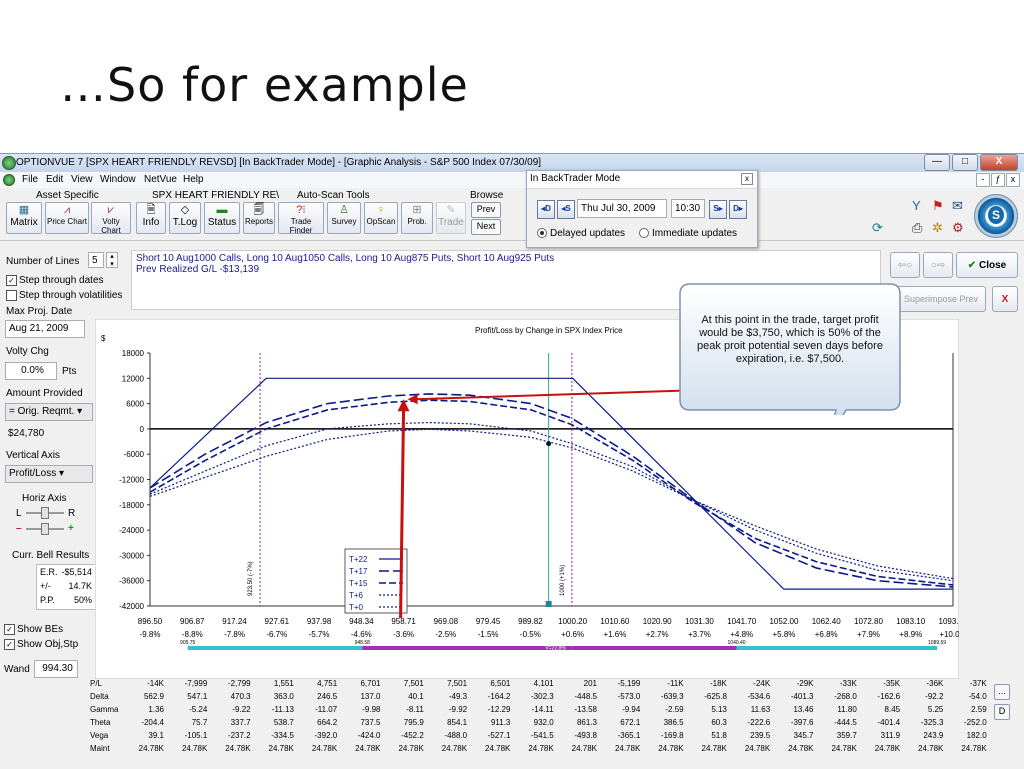 The width and height of the screenshot is (1024, 769). Describe the element at coordinates (585, 709) in the screenshot. I see `table-cell: -13.58` at that location.